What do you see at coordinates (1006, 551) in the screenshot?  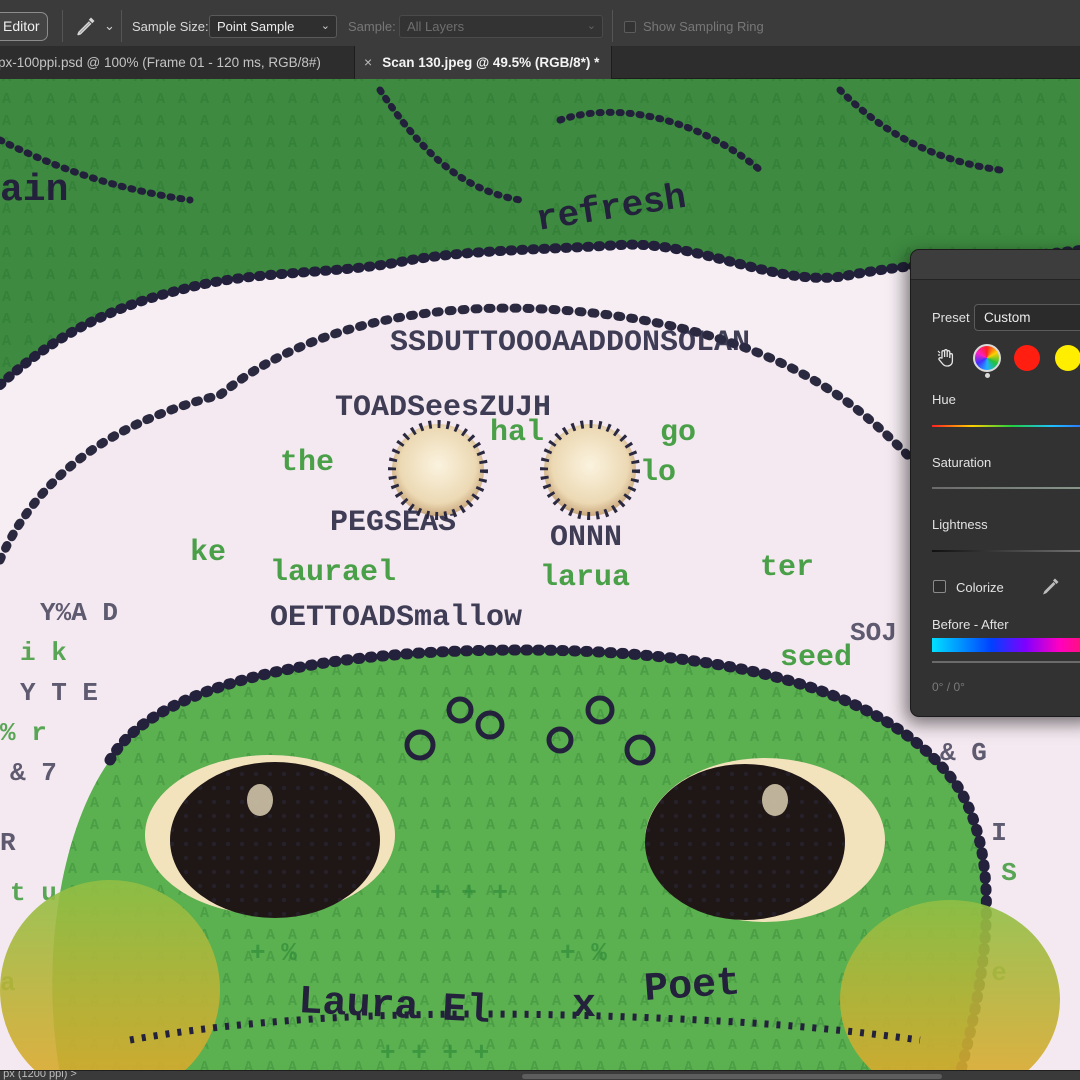 I see `lightness-slider` at bounding box center [1006, 551].